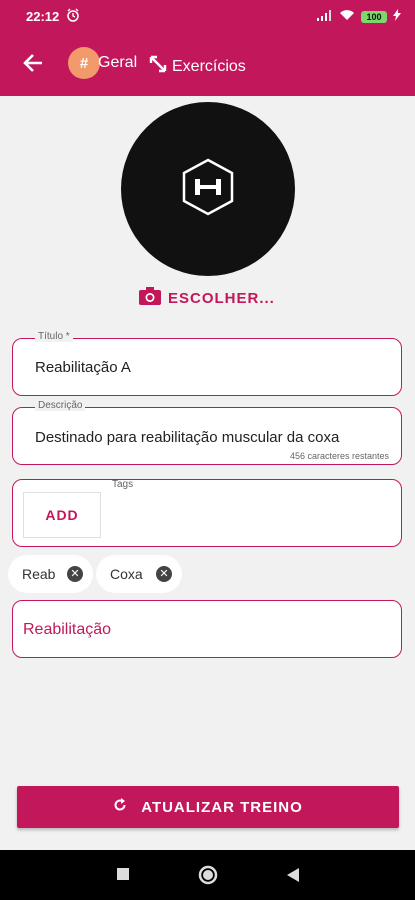 This screenshot has height=900, width=415. I want to click on categoria-value: Reabilitação, so click(67, 629).